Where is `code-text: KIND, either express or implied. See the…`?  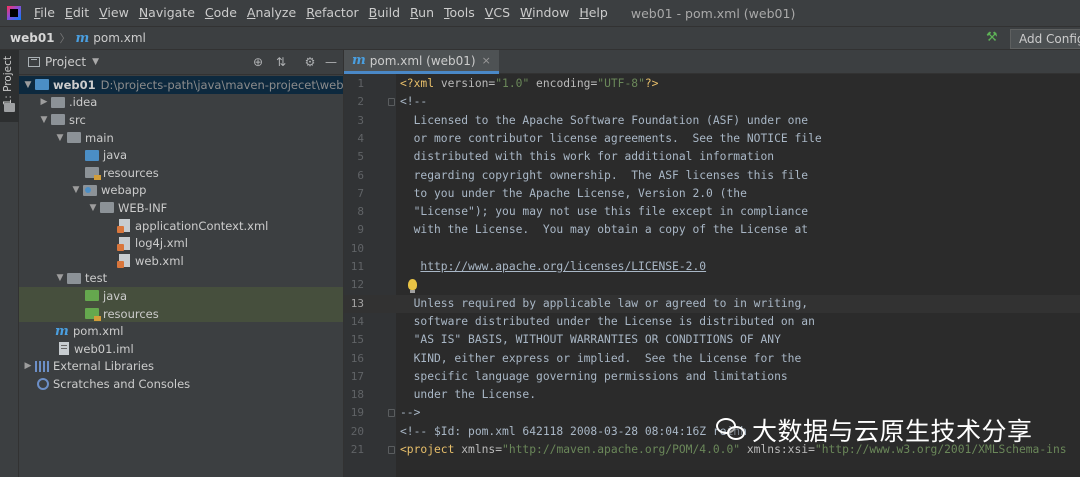
code-text: KIND, either express or implied. See the… is located at coordinates (601, 359).